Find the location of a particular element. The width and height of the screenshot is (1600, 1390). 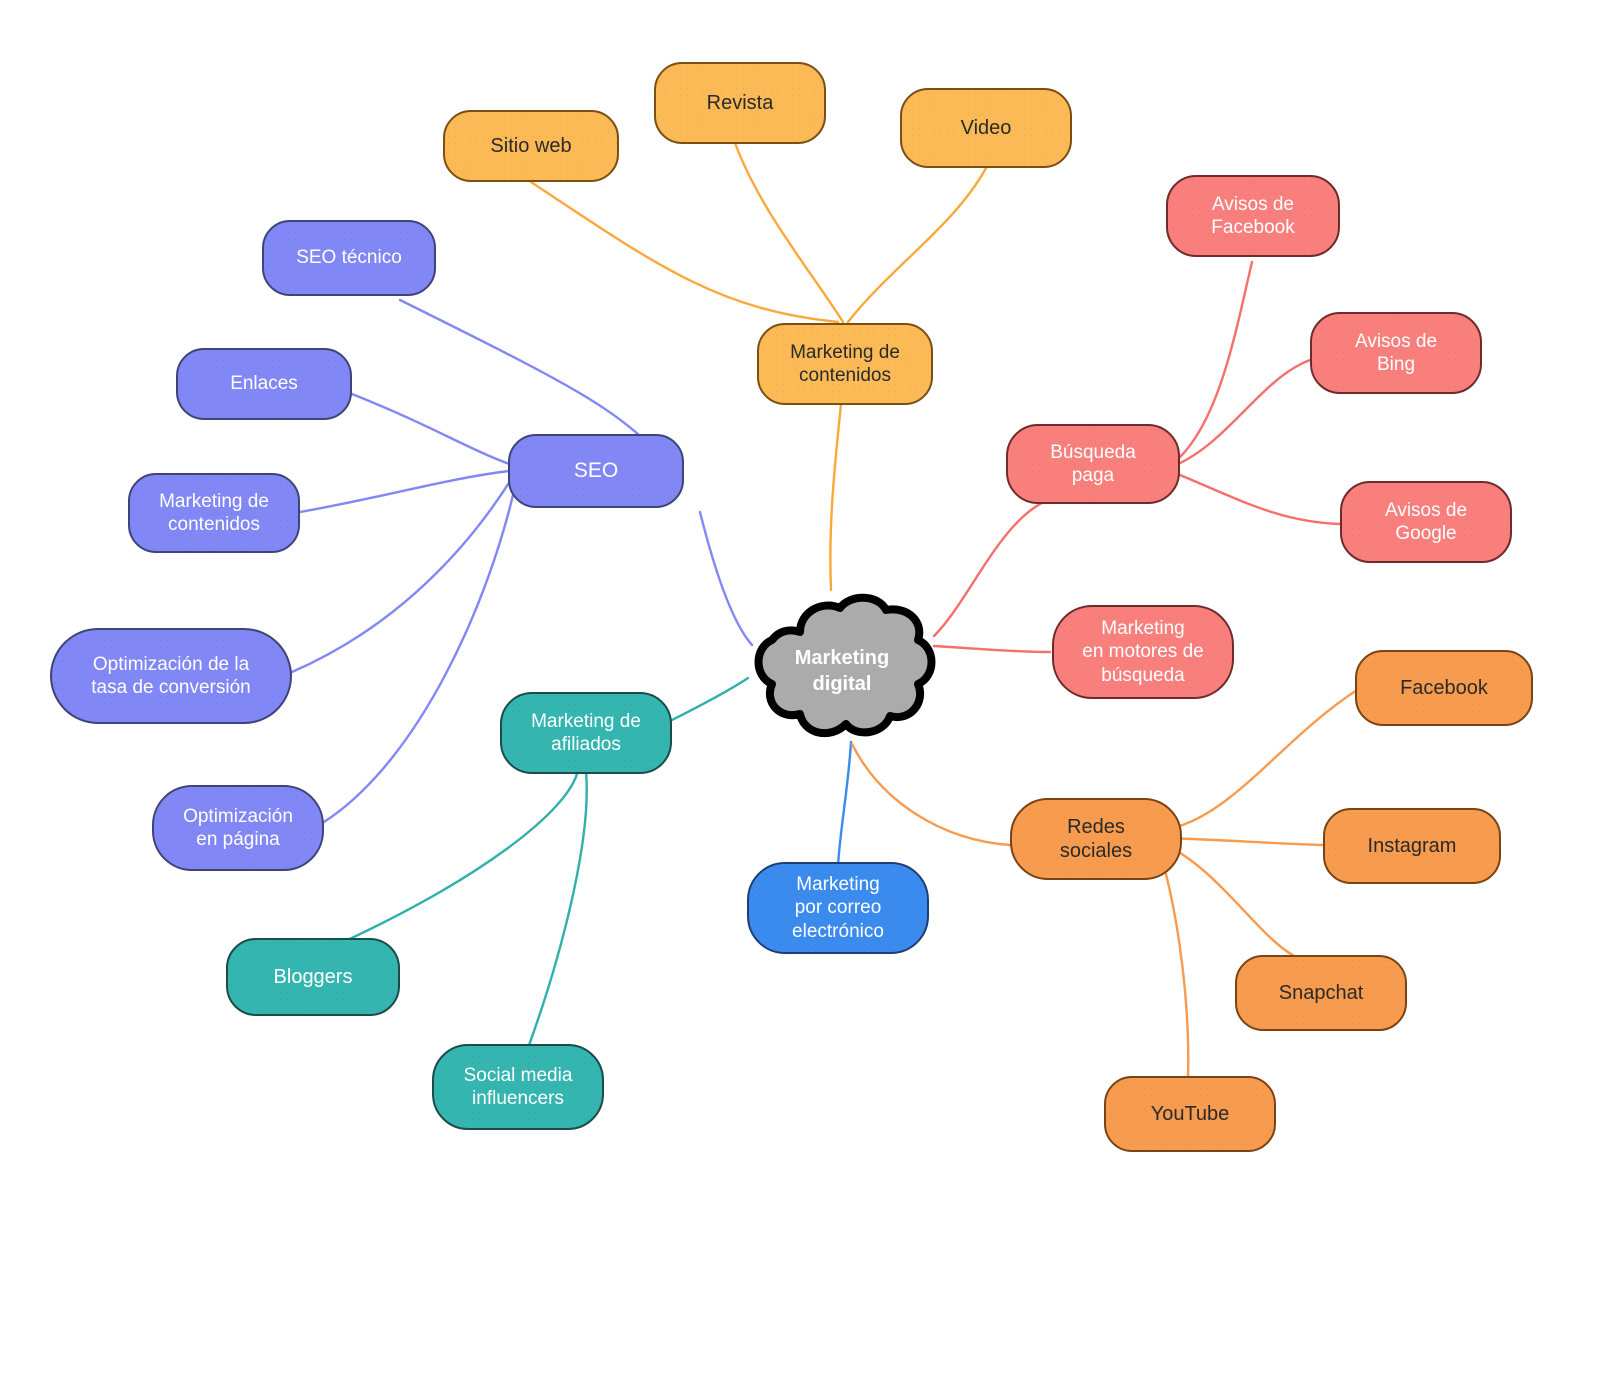

node-avisos-de-google: Avisos de Google is located at coordinates (1426, 522).